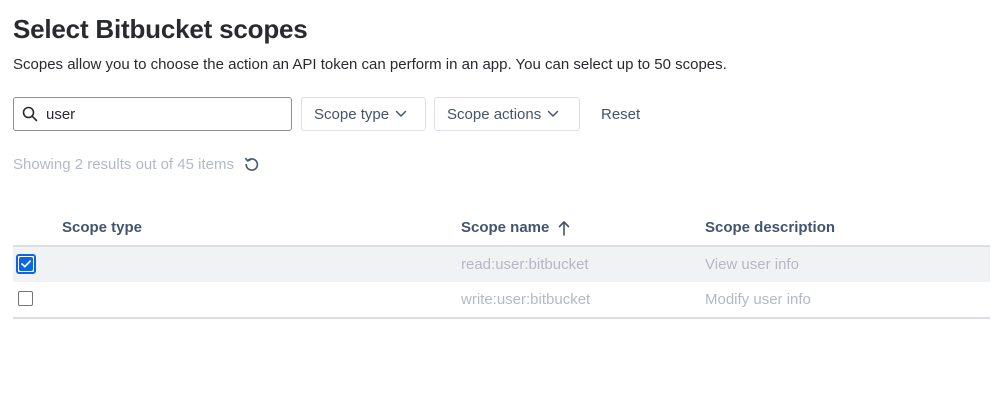 The width and height of the screenshot is (1000, 398). I want to click on table-row: write:user:bitbucket Modify user info, so click(501, 299).